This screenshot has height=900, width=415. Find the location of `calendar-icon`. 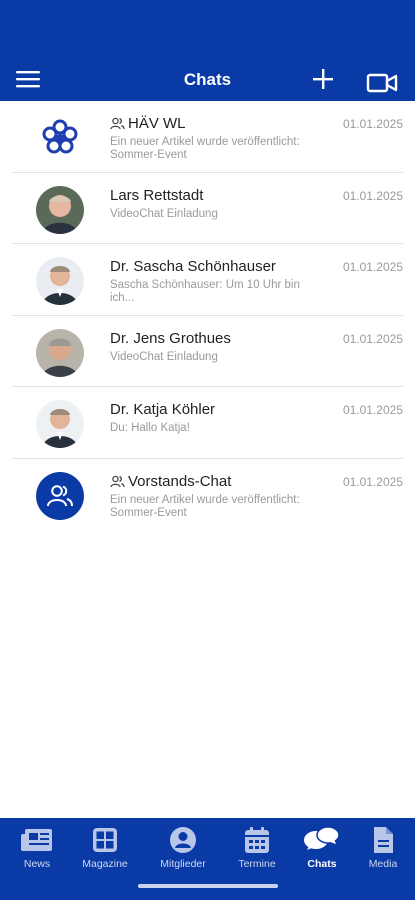

calendar-icon is located at coordinates (257, 840).